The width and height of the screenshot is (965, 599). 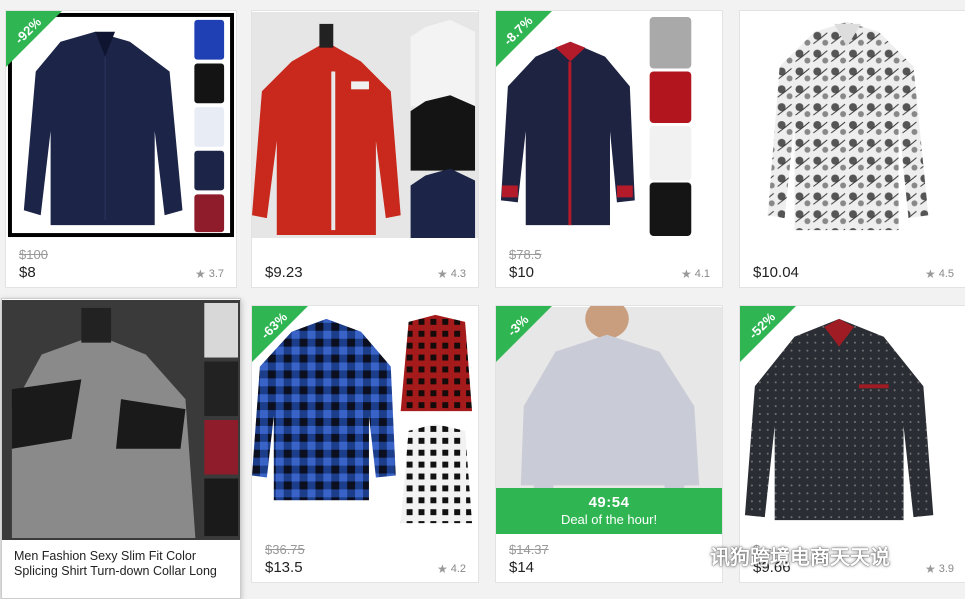 What do you see at coordinates (121, 149) in the screenshot?
I see `product-card-1: -92% $100 $8 ★ 3.7` at bounding box center [121, 149].